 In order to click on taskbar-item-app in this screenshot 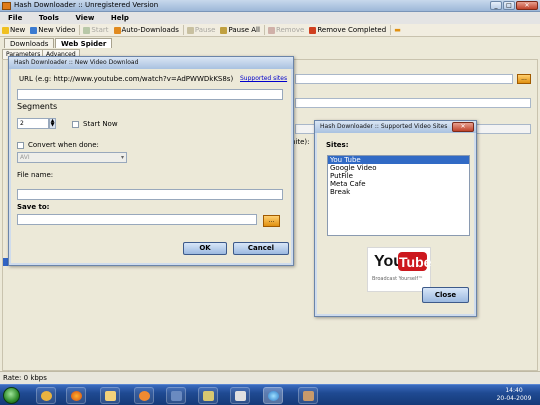, I will do `click(208, 395)`.